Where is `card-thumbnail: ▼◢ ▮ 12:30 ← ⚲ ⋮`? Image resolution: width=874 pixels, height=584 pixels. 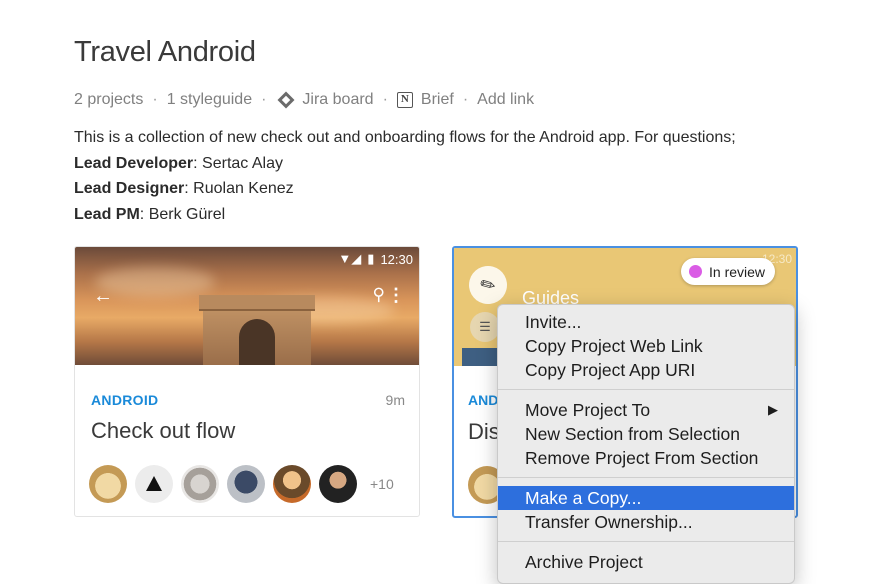
card-thumbnail: ▼◢ ▮ 12:30 ← ⚲ ⋮ is located at coordinates (247, 306).